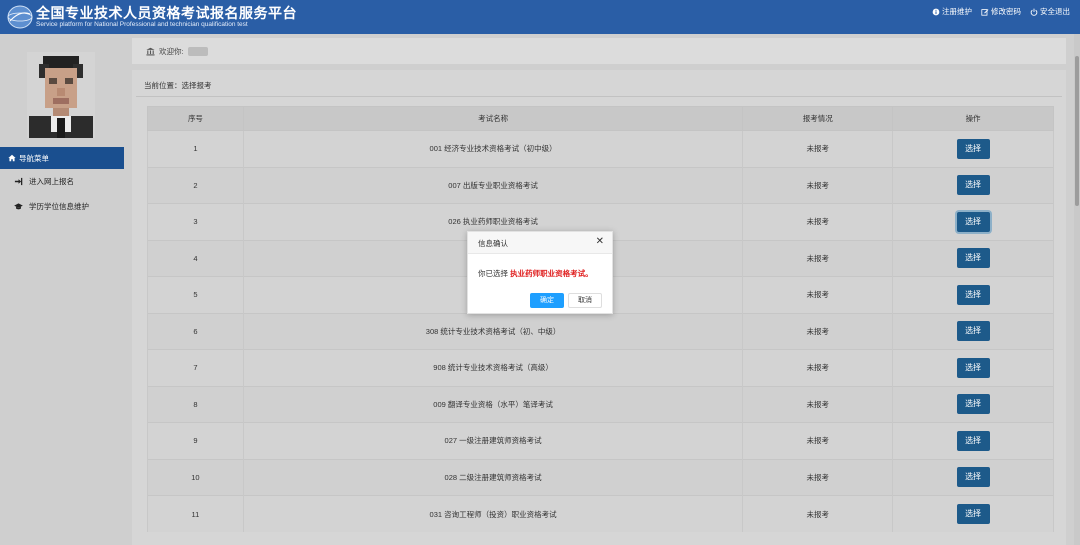  I want to click on sidebar-item-online-registration: 进入网上报名, so click(62, 181).